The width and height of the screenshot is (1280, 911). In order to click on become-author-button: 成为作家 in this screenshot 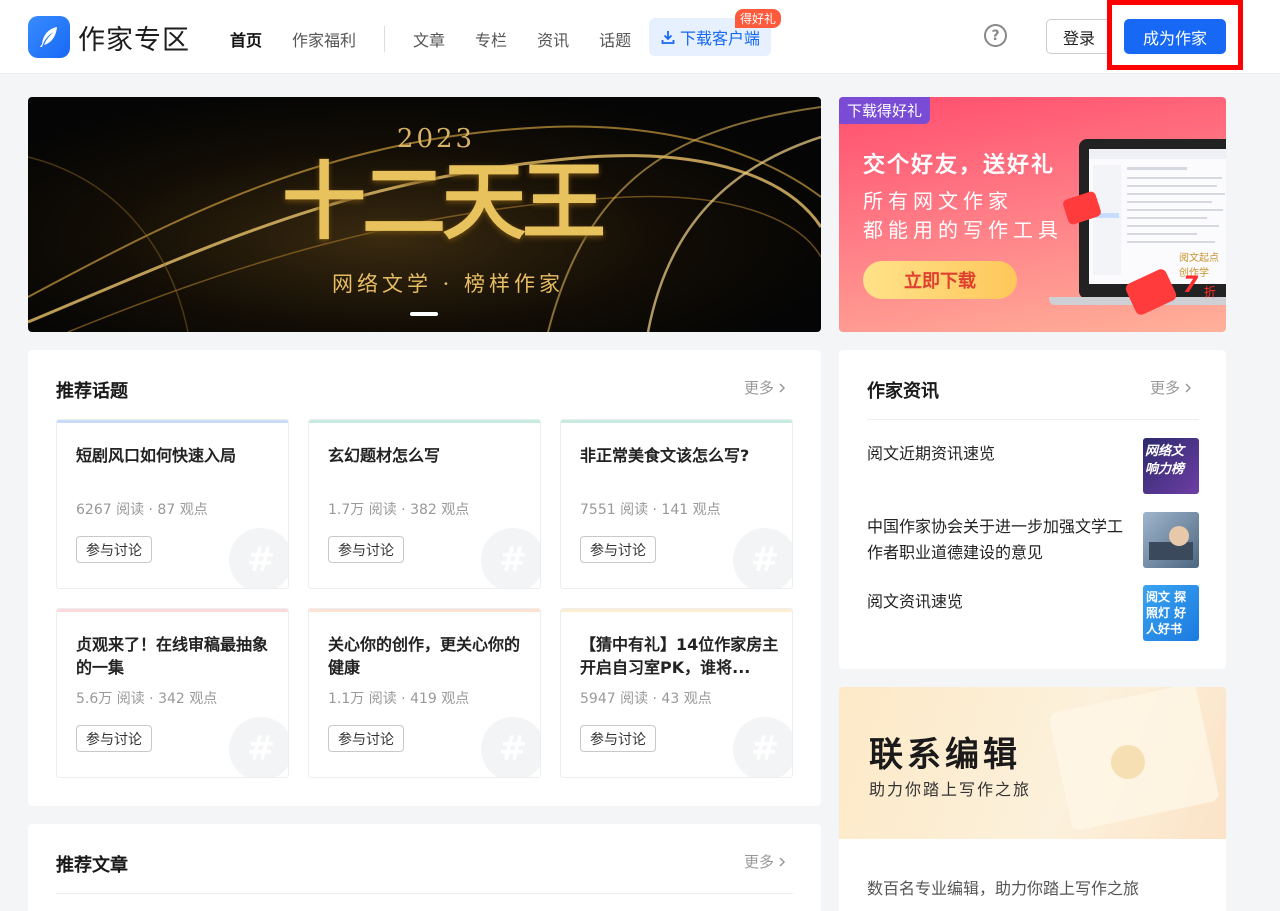, I will do `click(1175, 36)`.